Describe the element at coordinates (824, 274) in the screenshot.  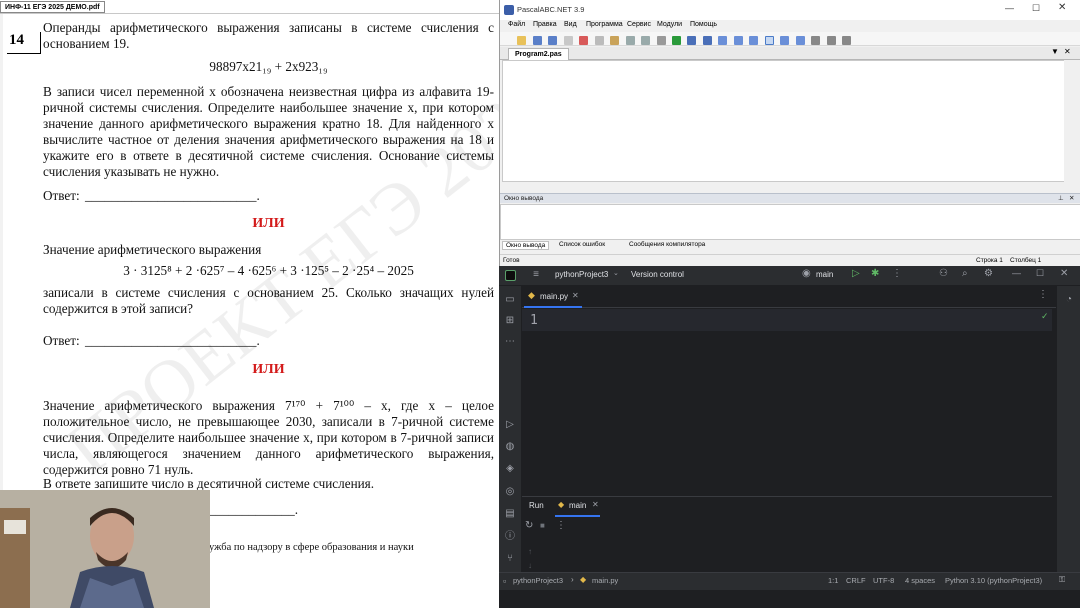
I see `run-config-selector: main` at that location.